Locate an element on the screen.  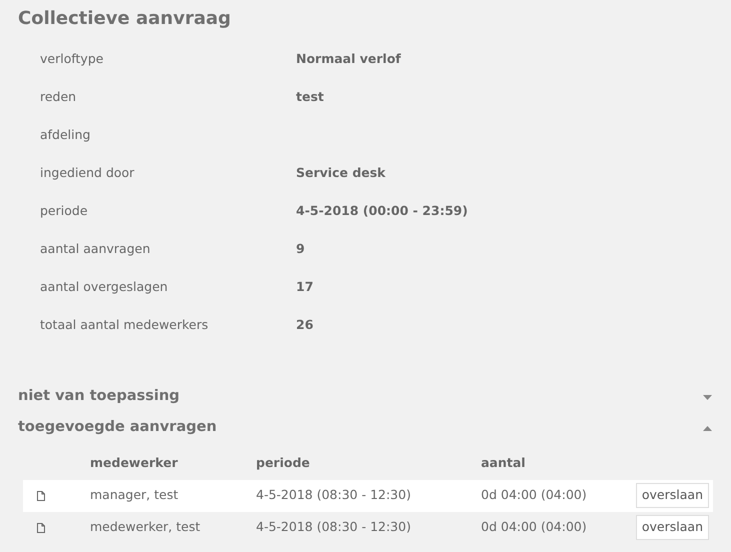
field-label: reden is located at coordinates (59, 97).